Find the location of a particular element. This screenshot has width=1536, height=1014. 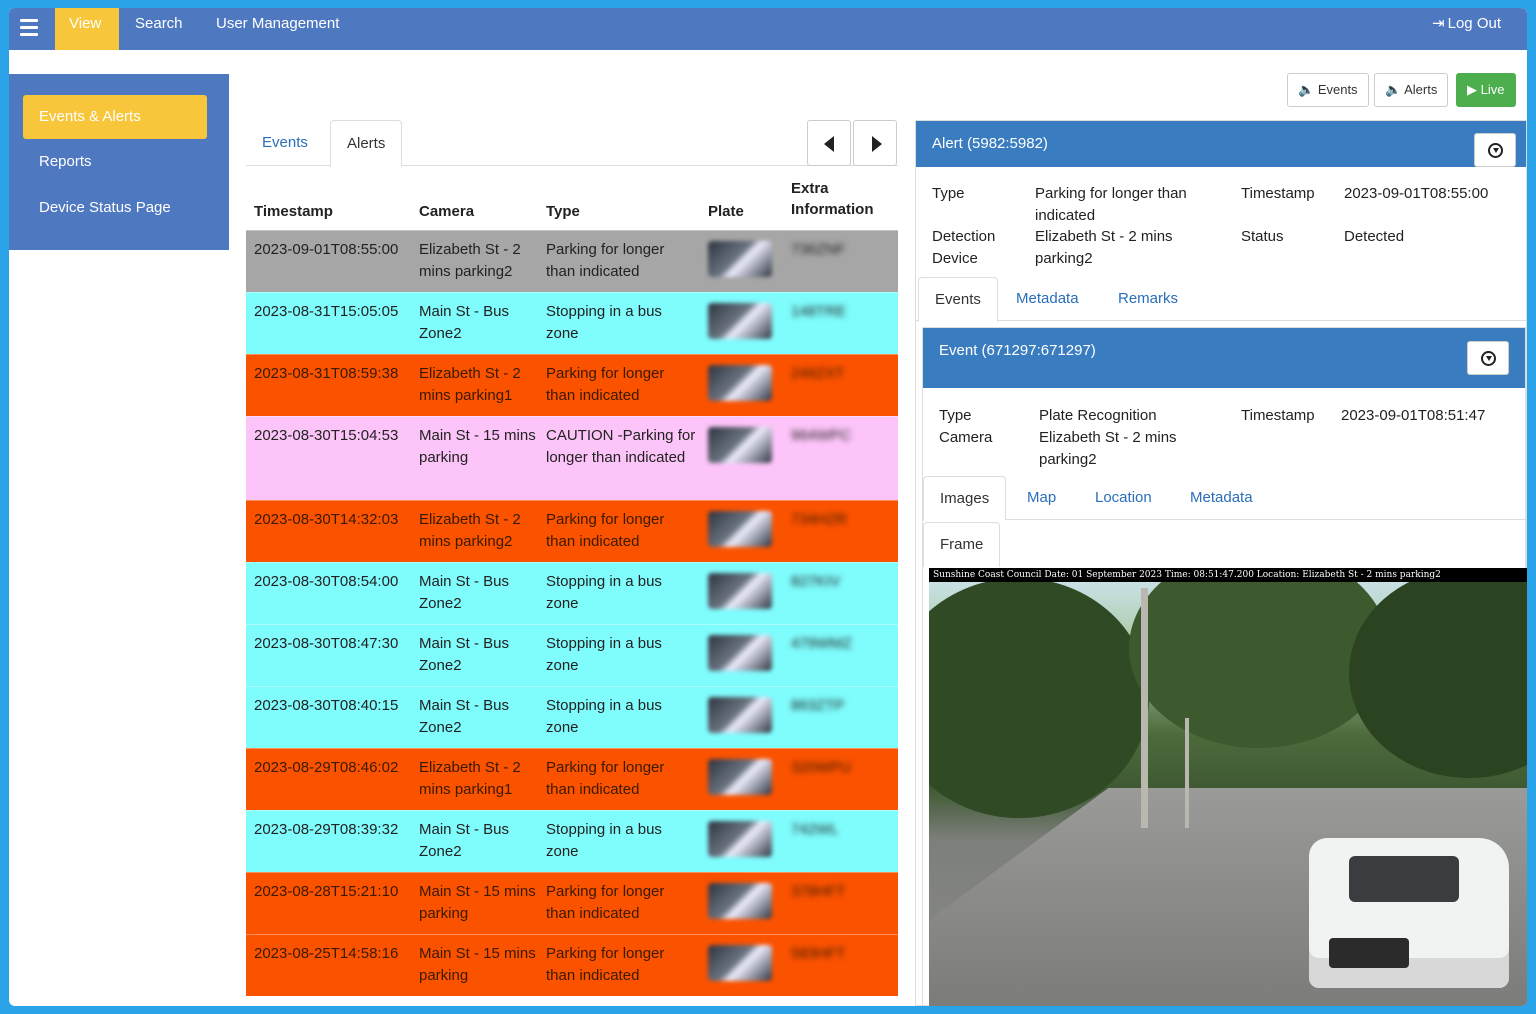

image-subtabs: Frame is located at coordinates (1224, 544).